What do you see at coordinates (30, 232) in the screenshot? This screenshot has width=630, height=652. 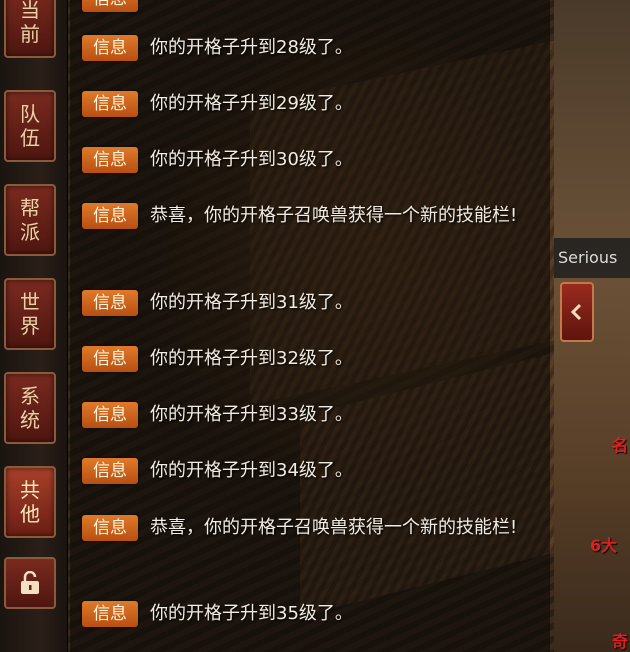 I see `tab-label-bottom: 派` at bounding box center [30, 232].